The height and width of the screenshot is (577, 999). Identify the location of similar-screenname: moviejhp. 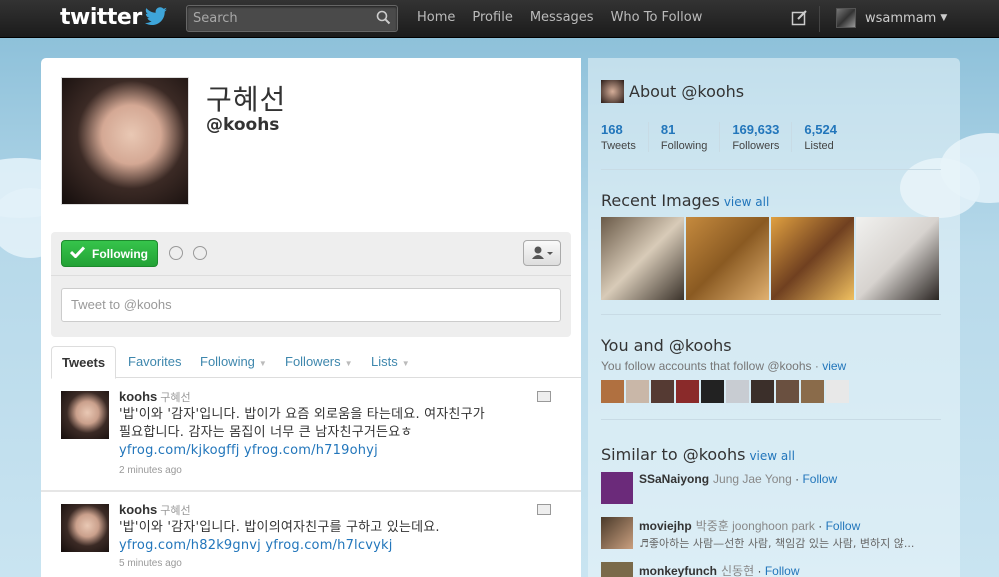
(665, 526).